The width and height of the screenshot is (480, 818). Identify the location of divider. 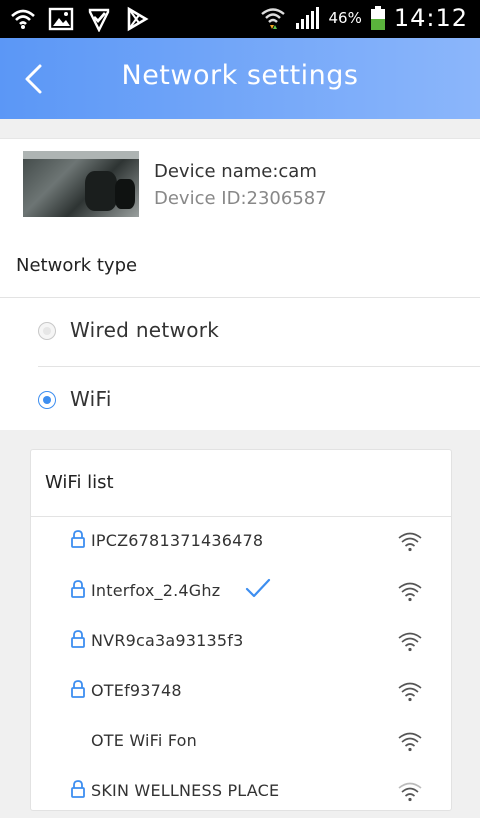
(241, 516).